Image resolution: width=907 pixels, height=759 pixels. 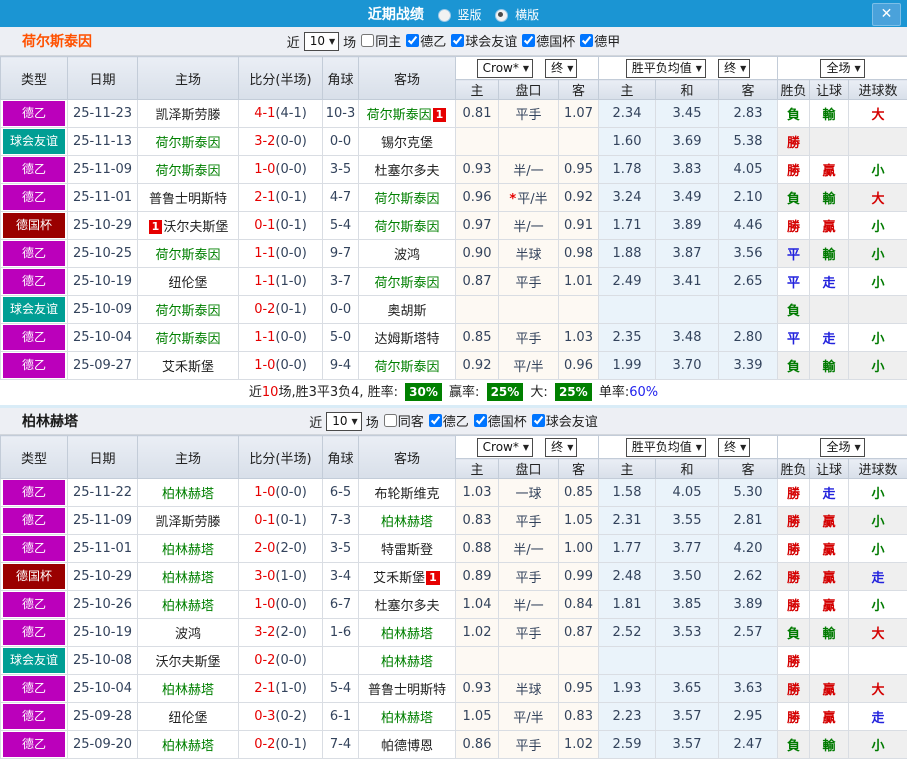 What do you see at coordinates (188, 78) in the screenshot?
I see `col-home: 主场` at bounding box center [188, 78].